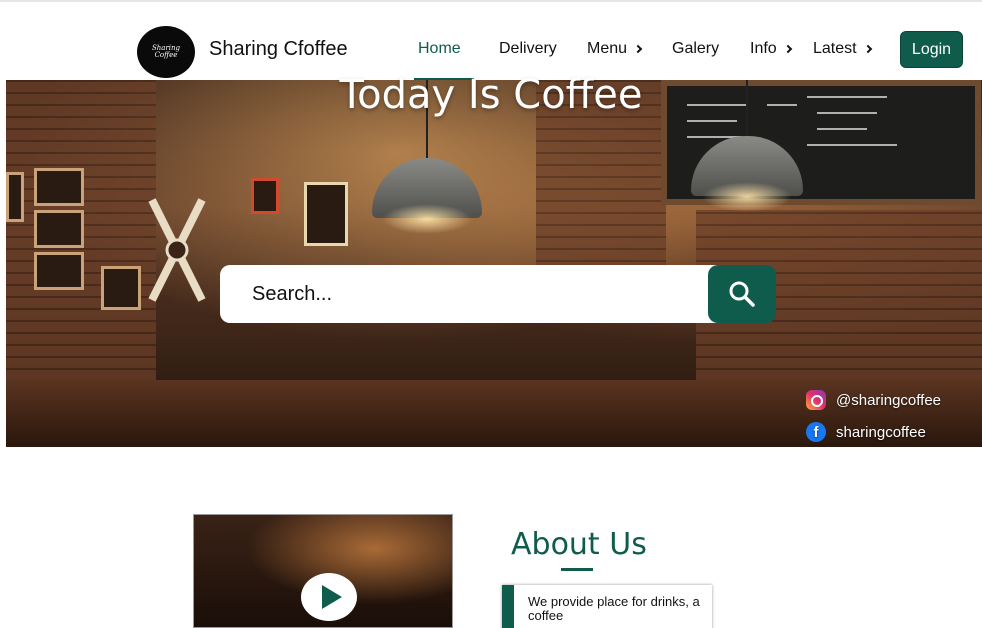  What do you see at coordinates (763, 48) in the screenshot?
I see `nav-info-label: Info` at bounding box center [763, 48].